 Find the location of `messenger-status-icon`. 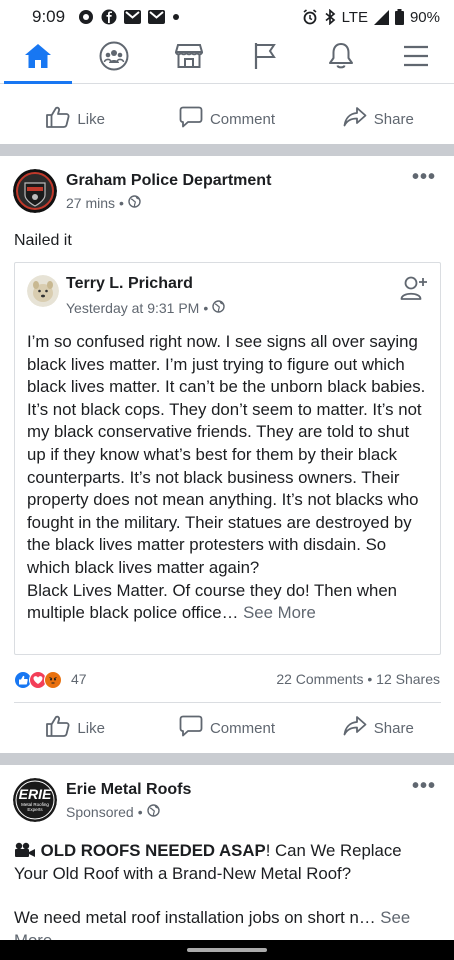

messenger-status-icon is located at coordinates (86, 17).